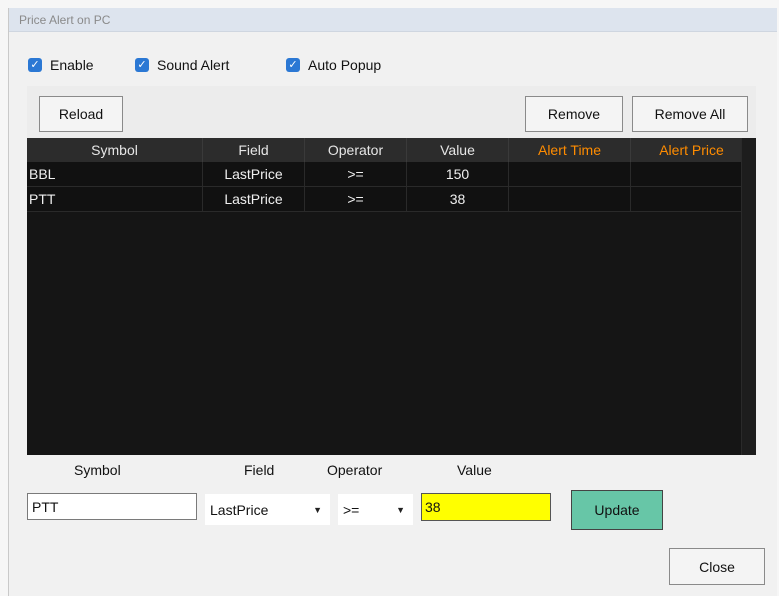  Describe the element at coordinates (345, 65) in the screenshot. I see `auto-popup-label: Auto Popup` at that location.